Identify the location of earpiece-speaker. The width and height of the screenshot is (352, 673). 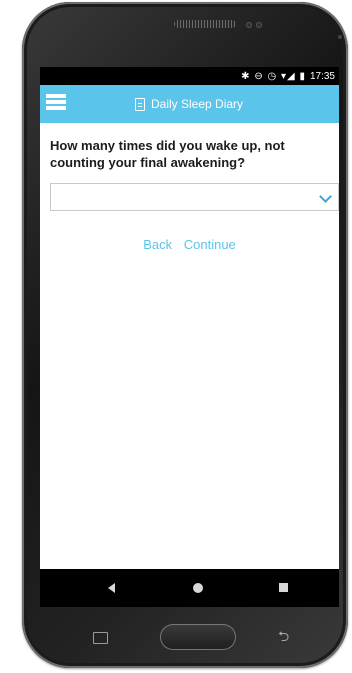
(205, 24).